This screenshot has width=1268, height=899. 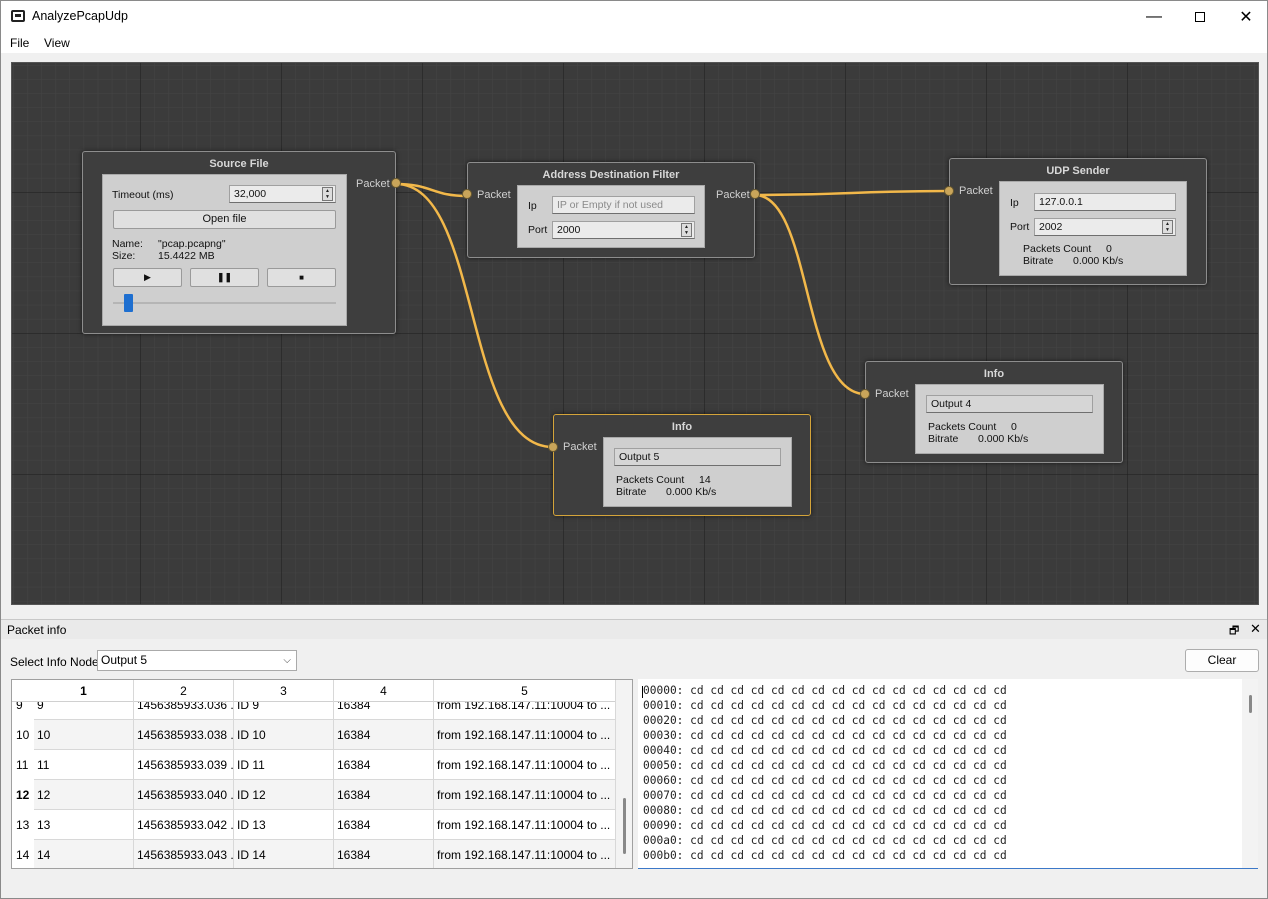 I want to click on clear-button: Clear, so click(x=1222, y=660).